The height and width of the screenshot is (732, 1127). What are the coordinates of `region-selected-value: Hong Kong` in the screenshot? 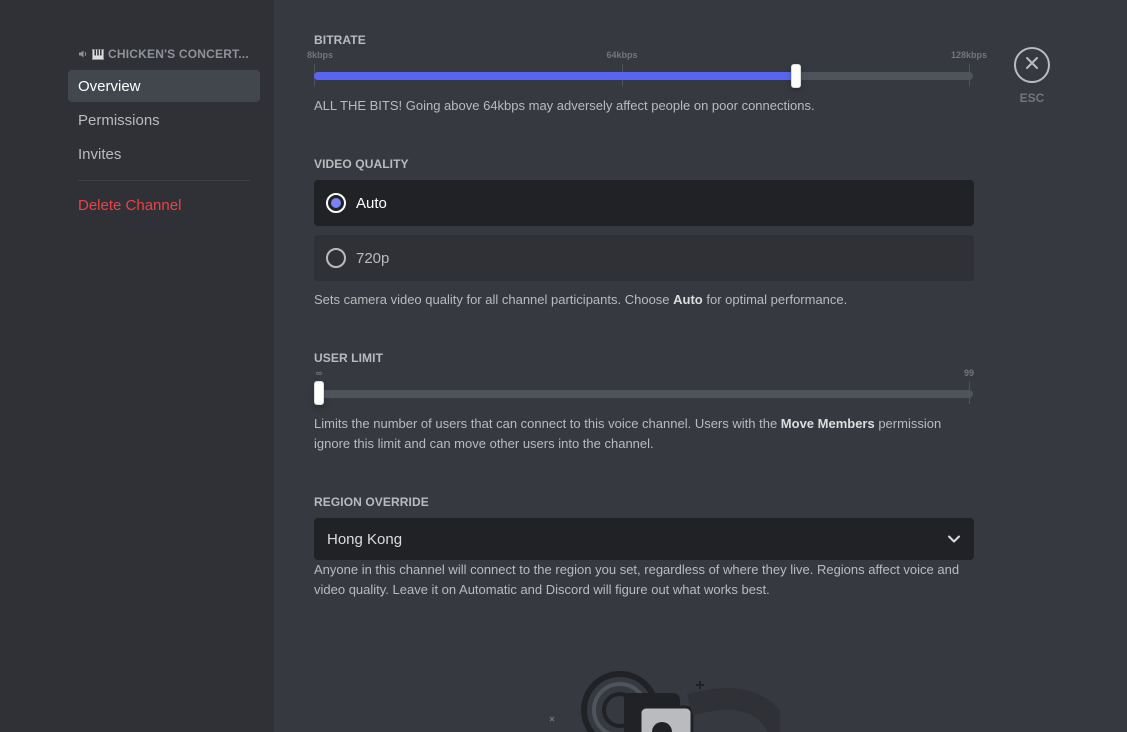 It's located at (365, 539).